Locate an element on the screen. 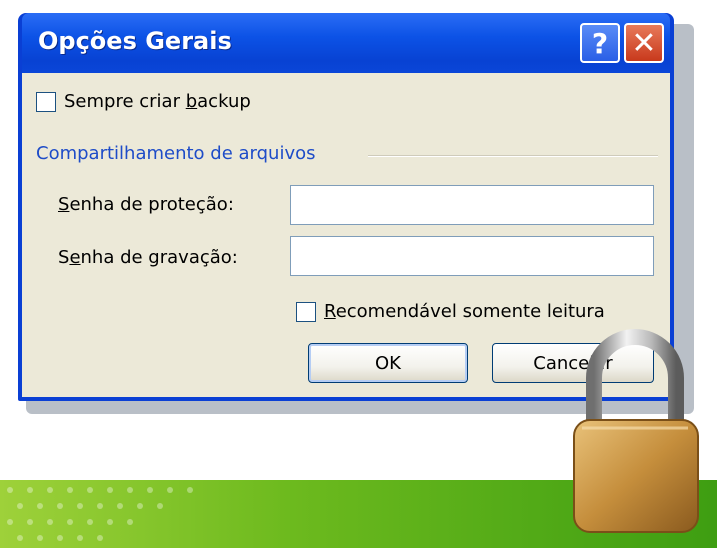  close-icon: ✕ is located at coordinates (644, 43).